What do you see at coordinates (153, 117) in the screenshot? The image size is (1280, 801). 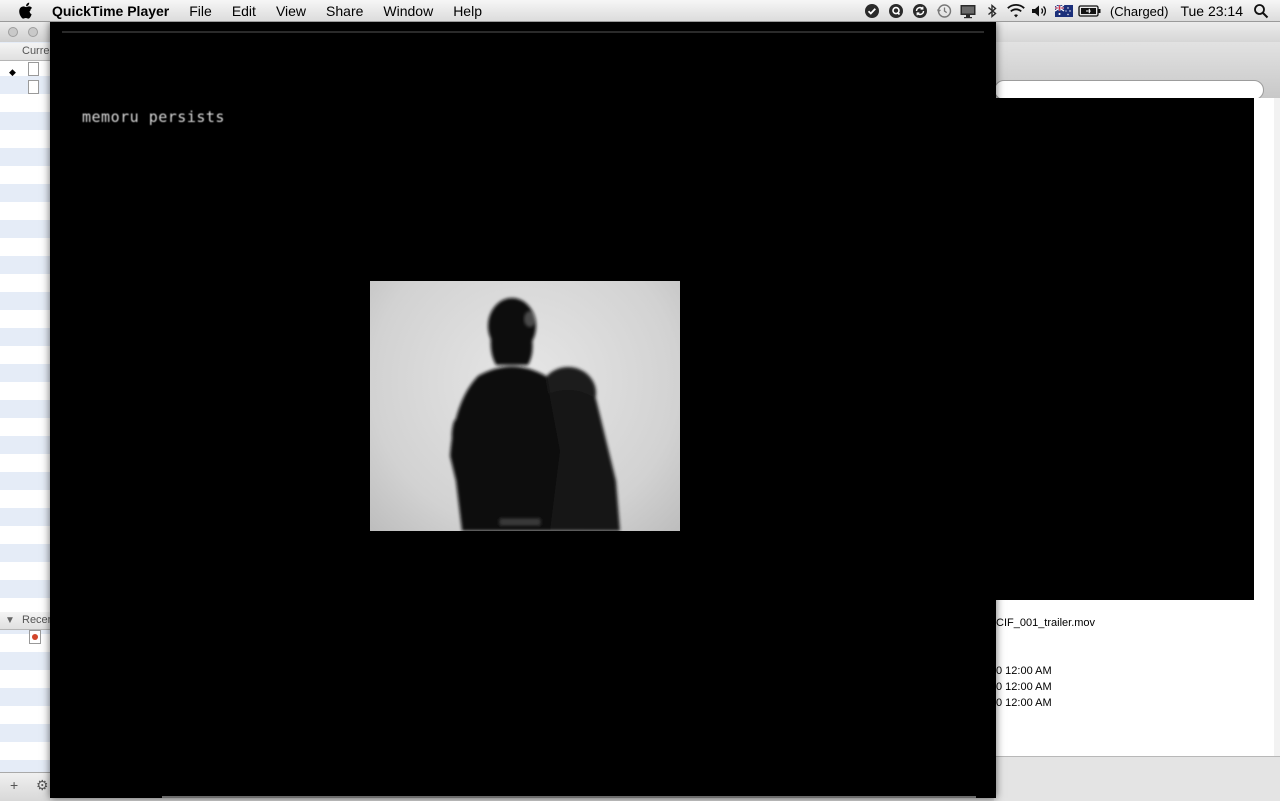 I see `video-caption: memoru persists` at bounding box center [153, 117].